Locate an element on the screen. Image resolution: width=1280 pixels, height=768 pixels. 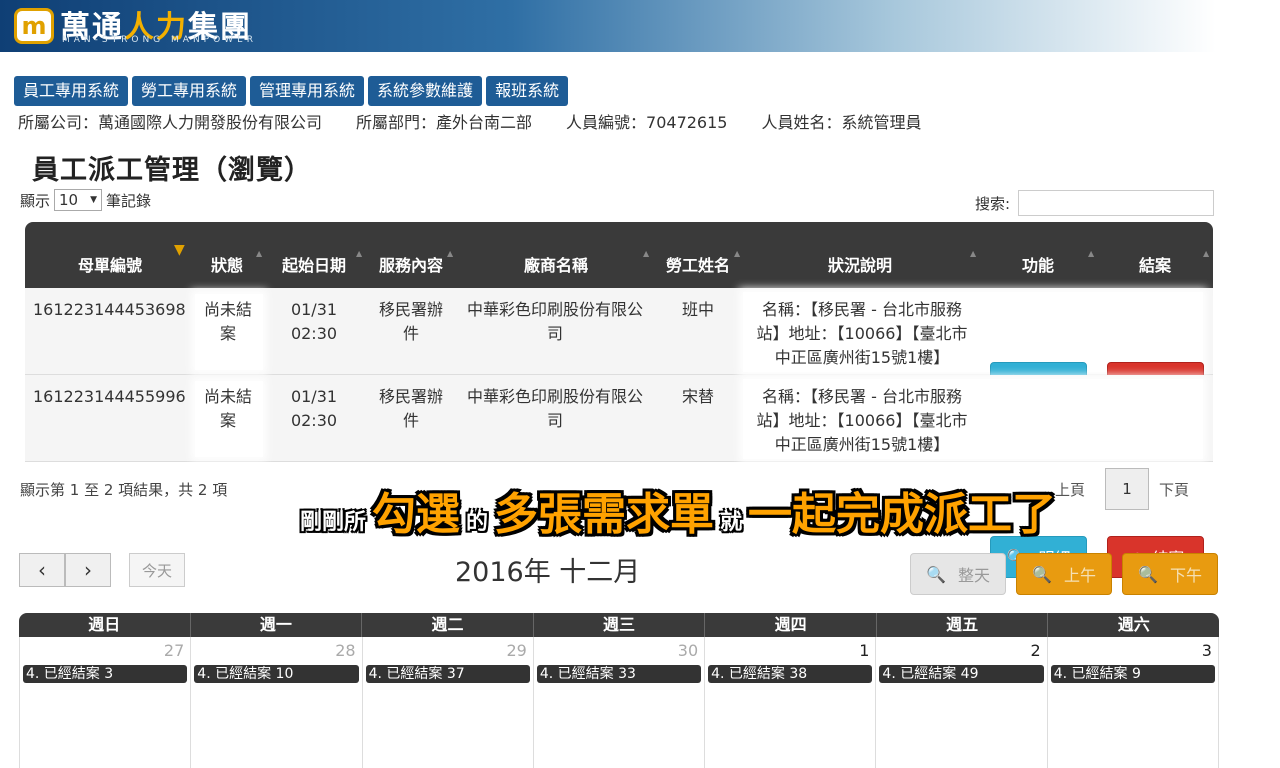
afternoon-label: 下午 is located at coordinates (1185, 575).